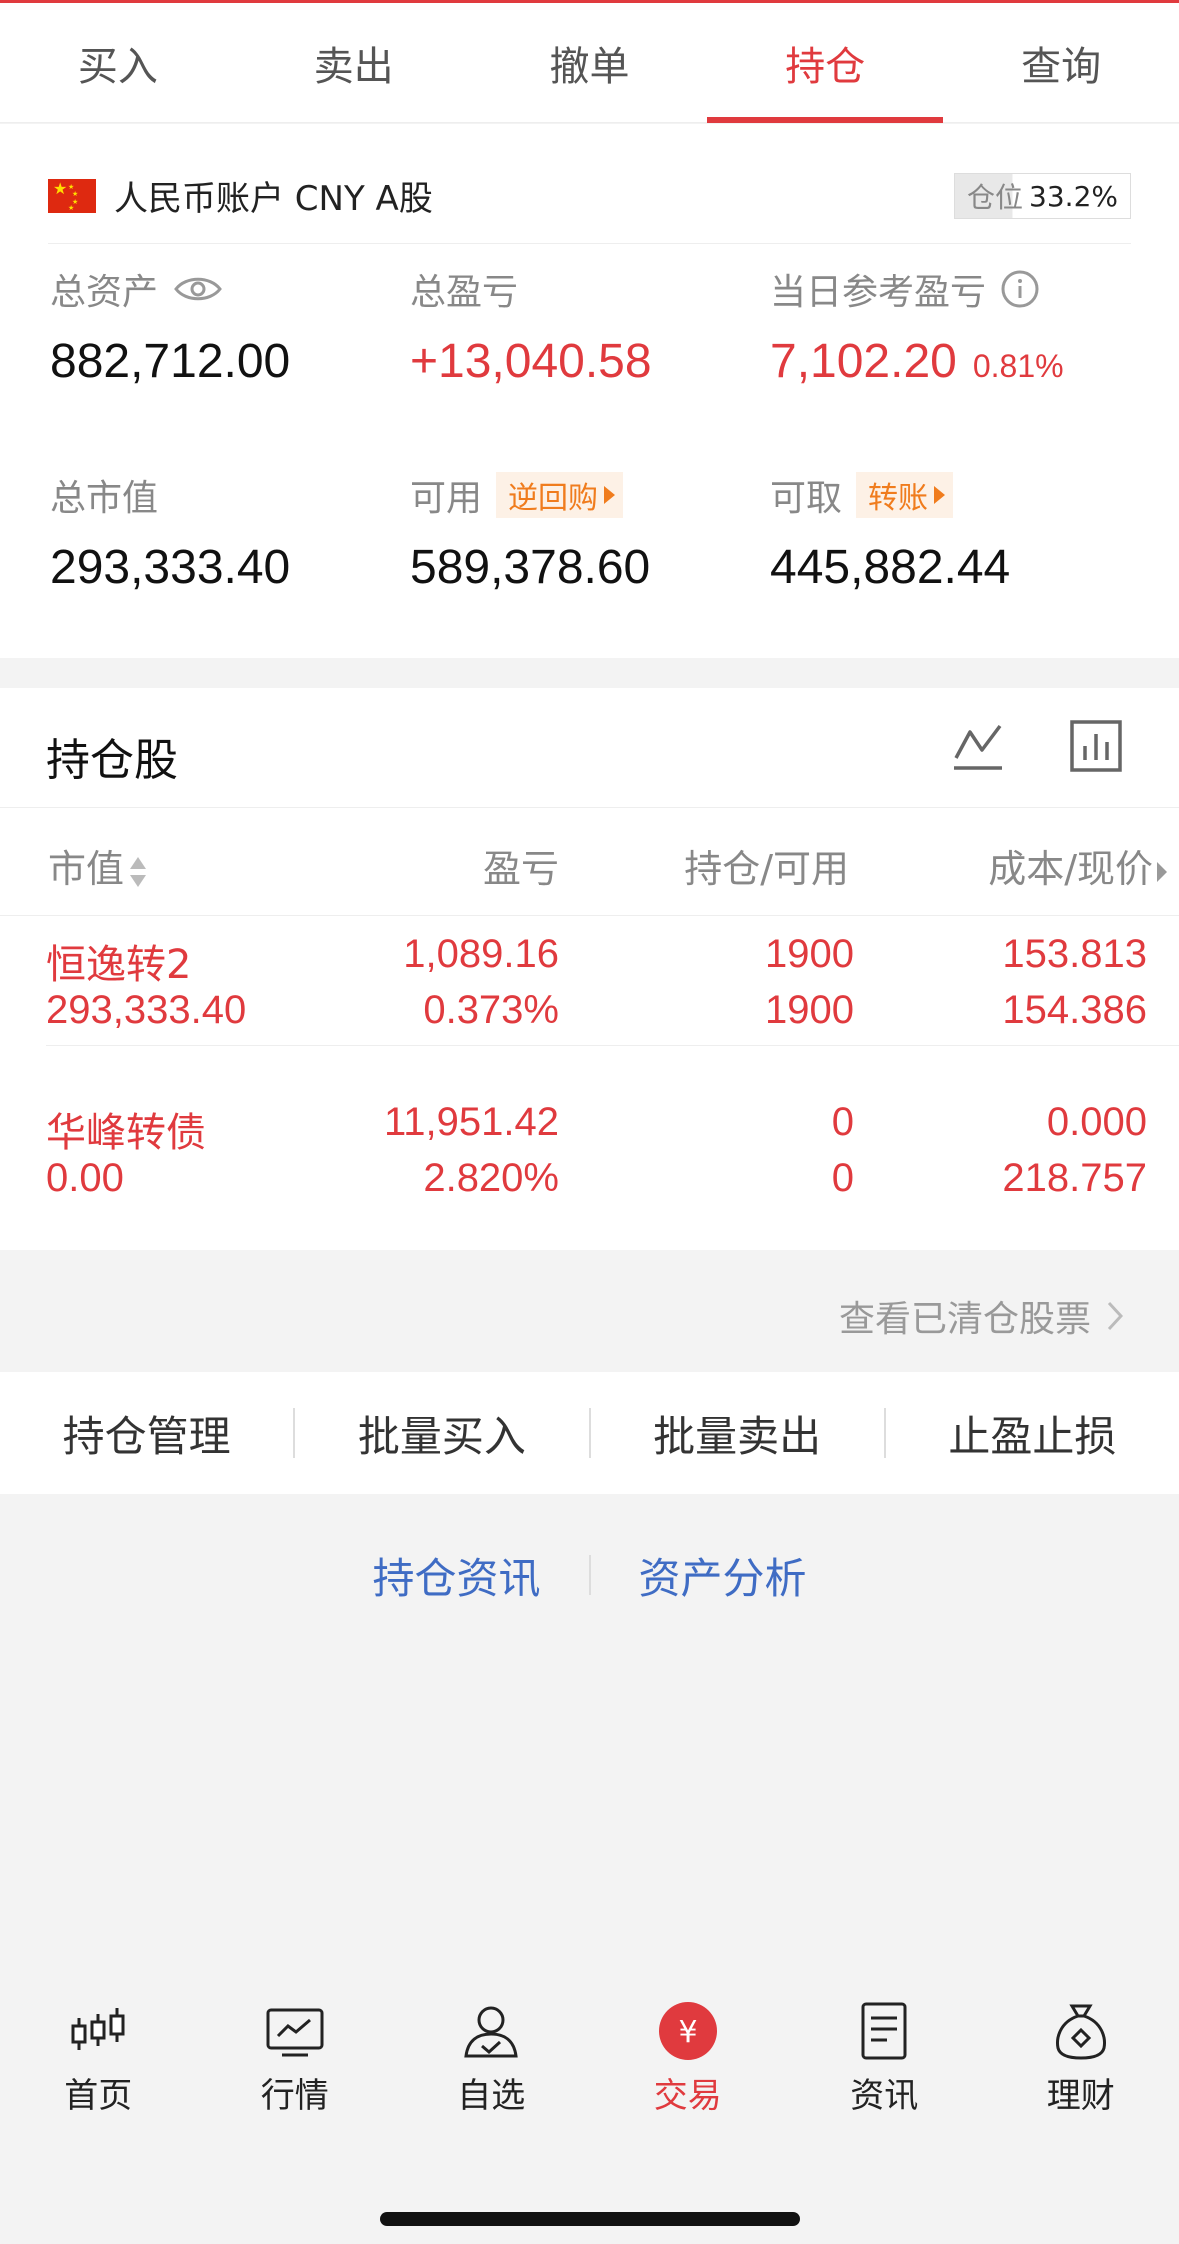 The height and width of the screenshot is (2244, 1179). Describe the element at coordinates (456, 1575) in the screenshot. I see `holding-news-link: 持仓资讯` at that location.